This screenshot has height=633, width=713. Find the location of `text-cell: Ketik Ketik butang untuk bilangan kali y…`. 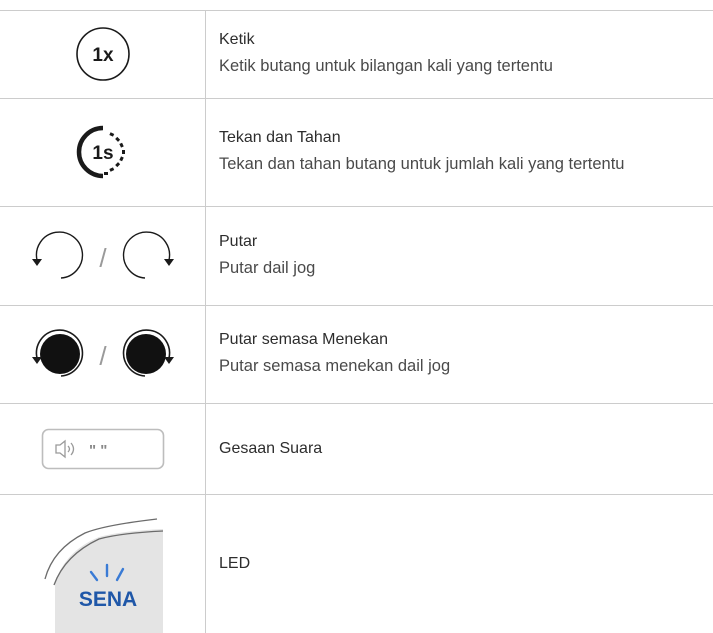

text-cell: Ketik Ketik butang untuk bilangan kali y… is located at coordinates (456, 54).